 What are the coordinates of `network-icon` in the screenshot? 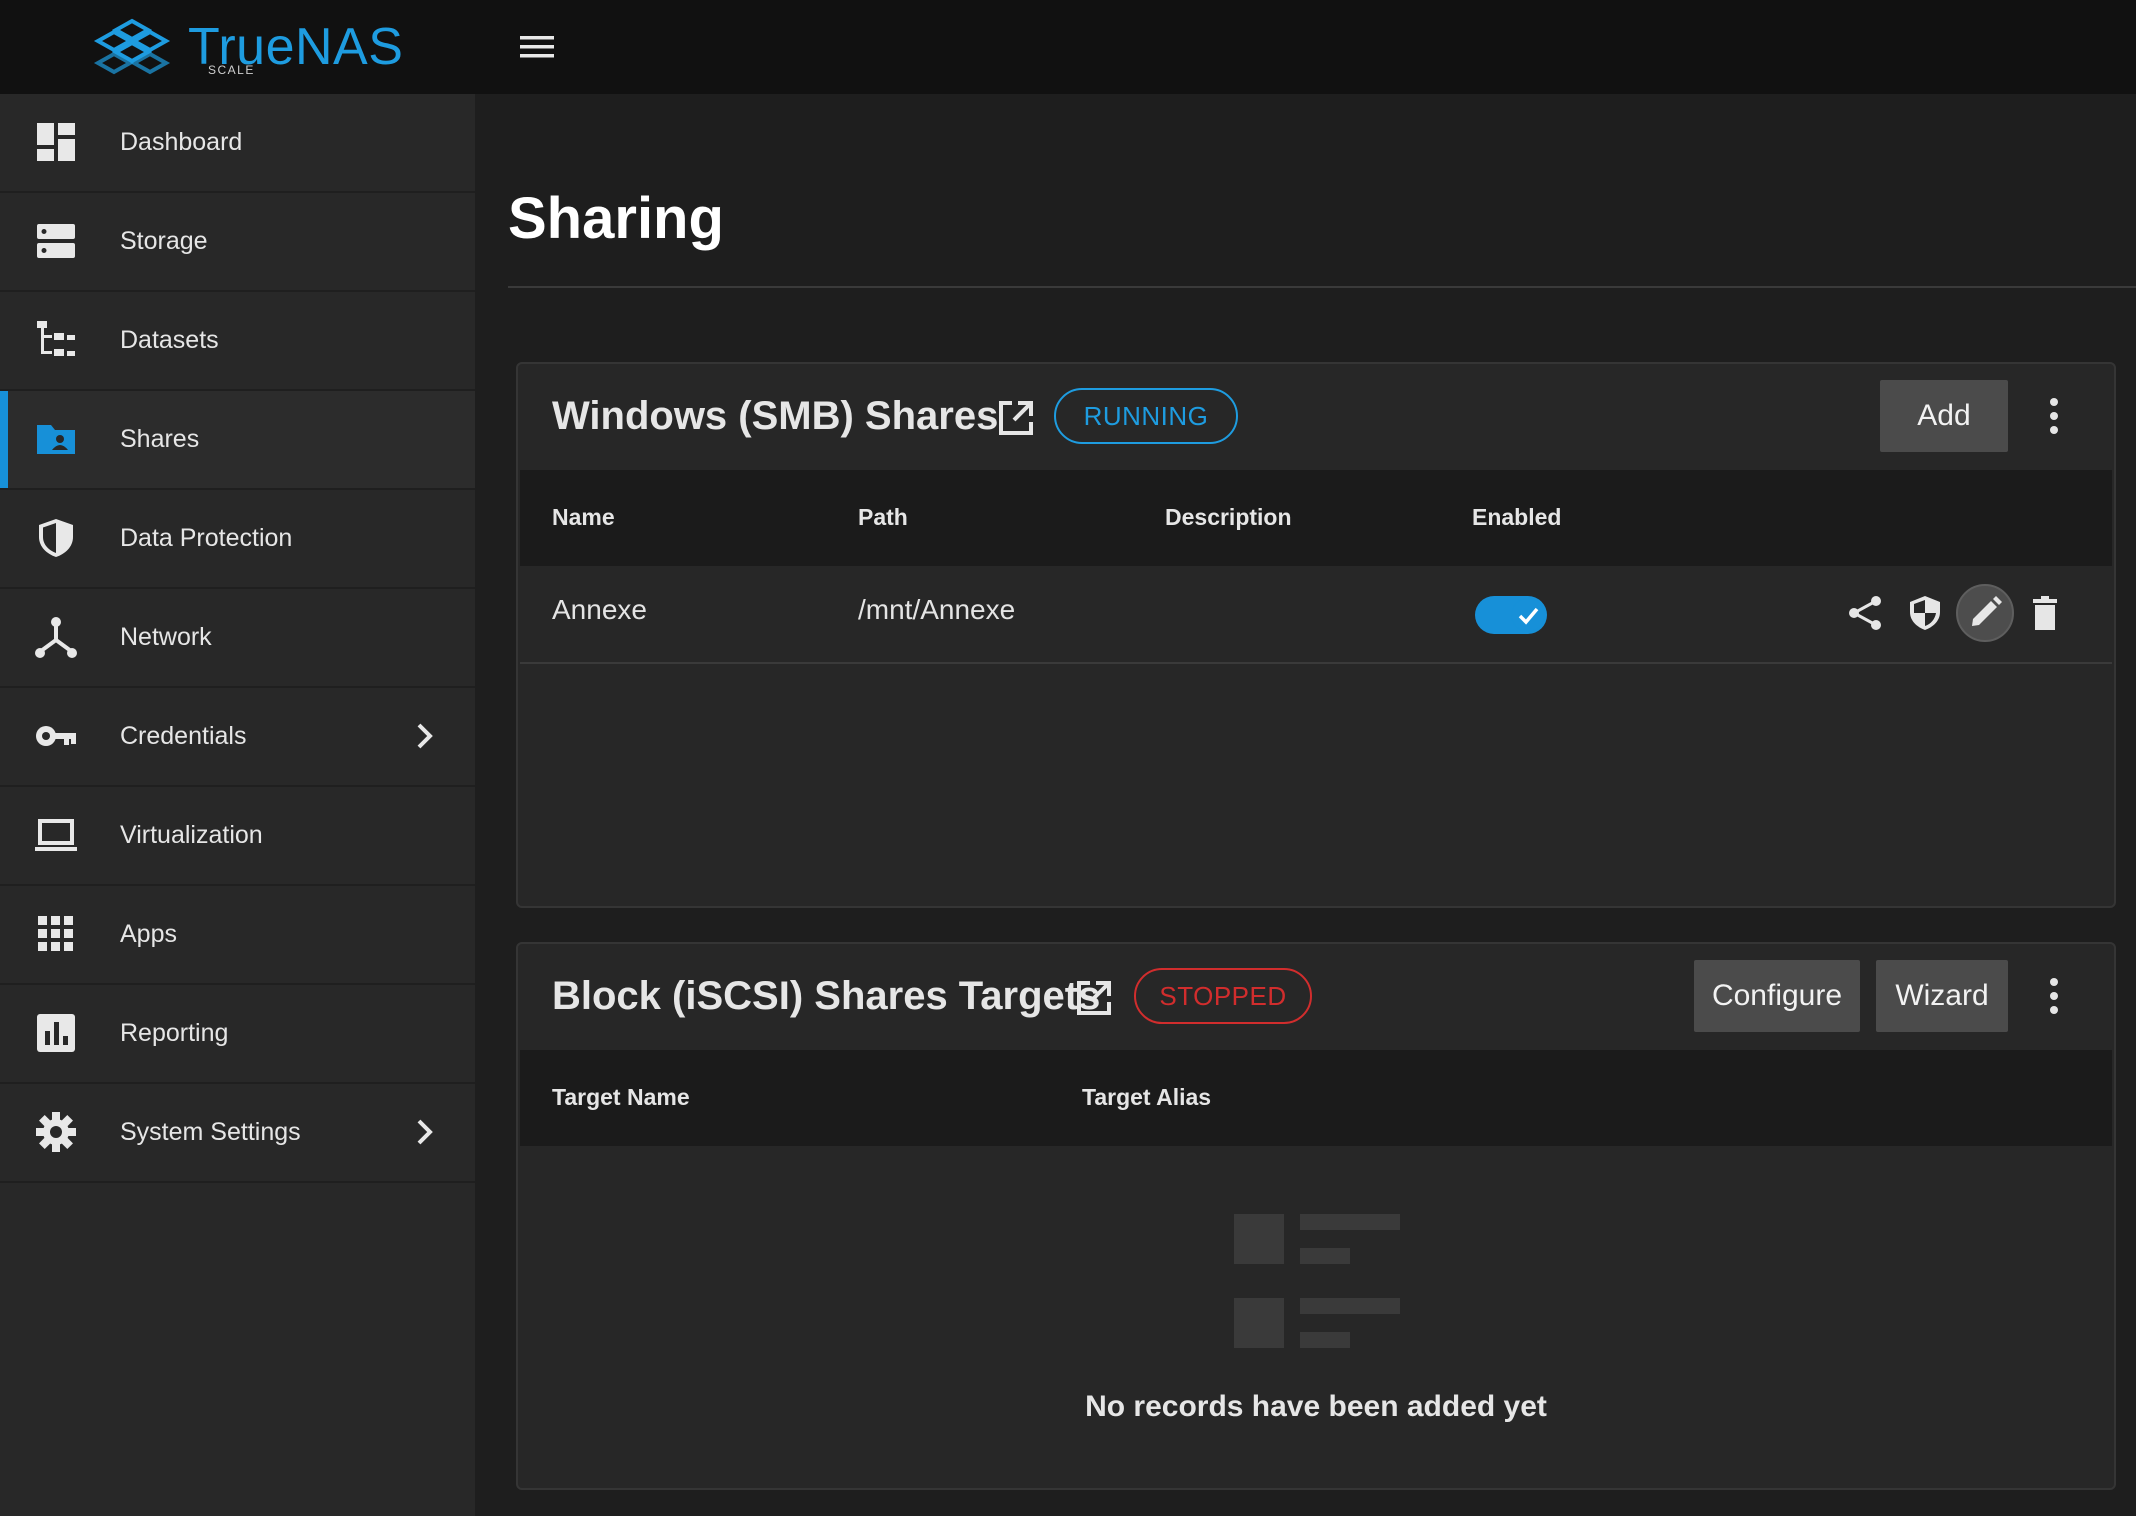 It's located at (56, 637).